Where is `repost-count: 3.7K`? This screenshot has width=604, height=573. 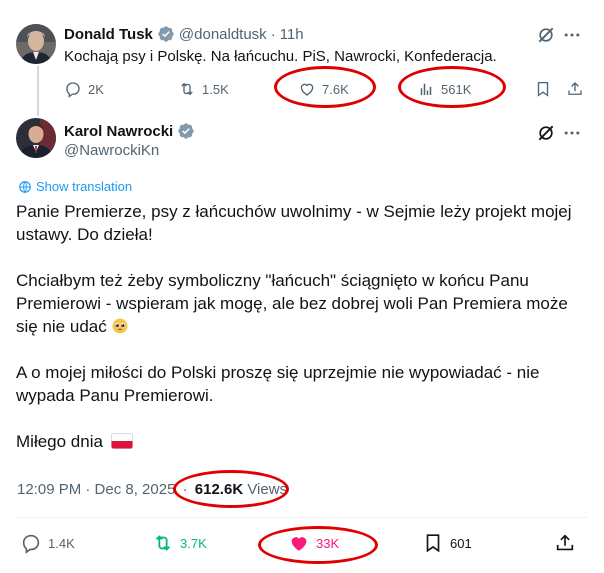
repost-count: 3.7K is located at coordinates (193, 543).